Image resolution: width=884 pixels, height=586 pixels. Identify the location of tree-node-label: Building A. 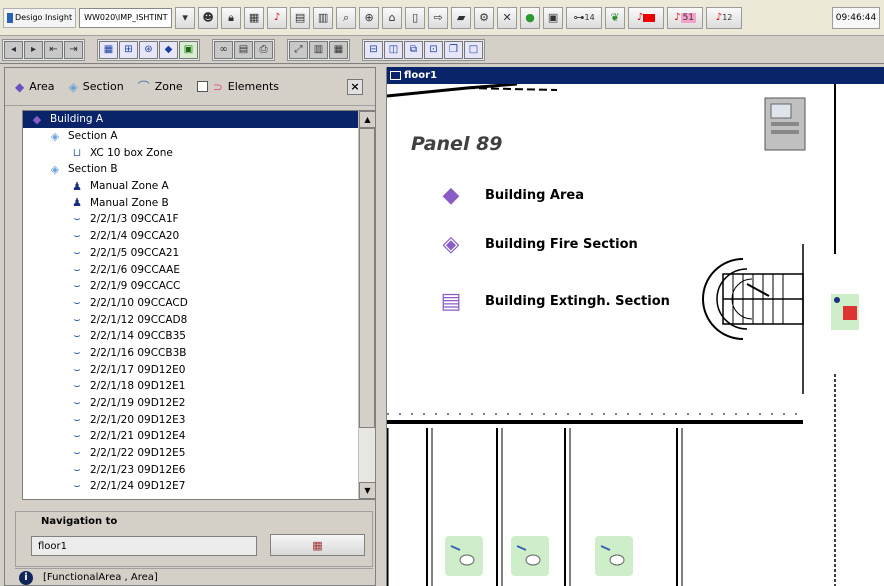
(77, 119).